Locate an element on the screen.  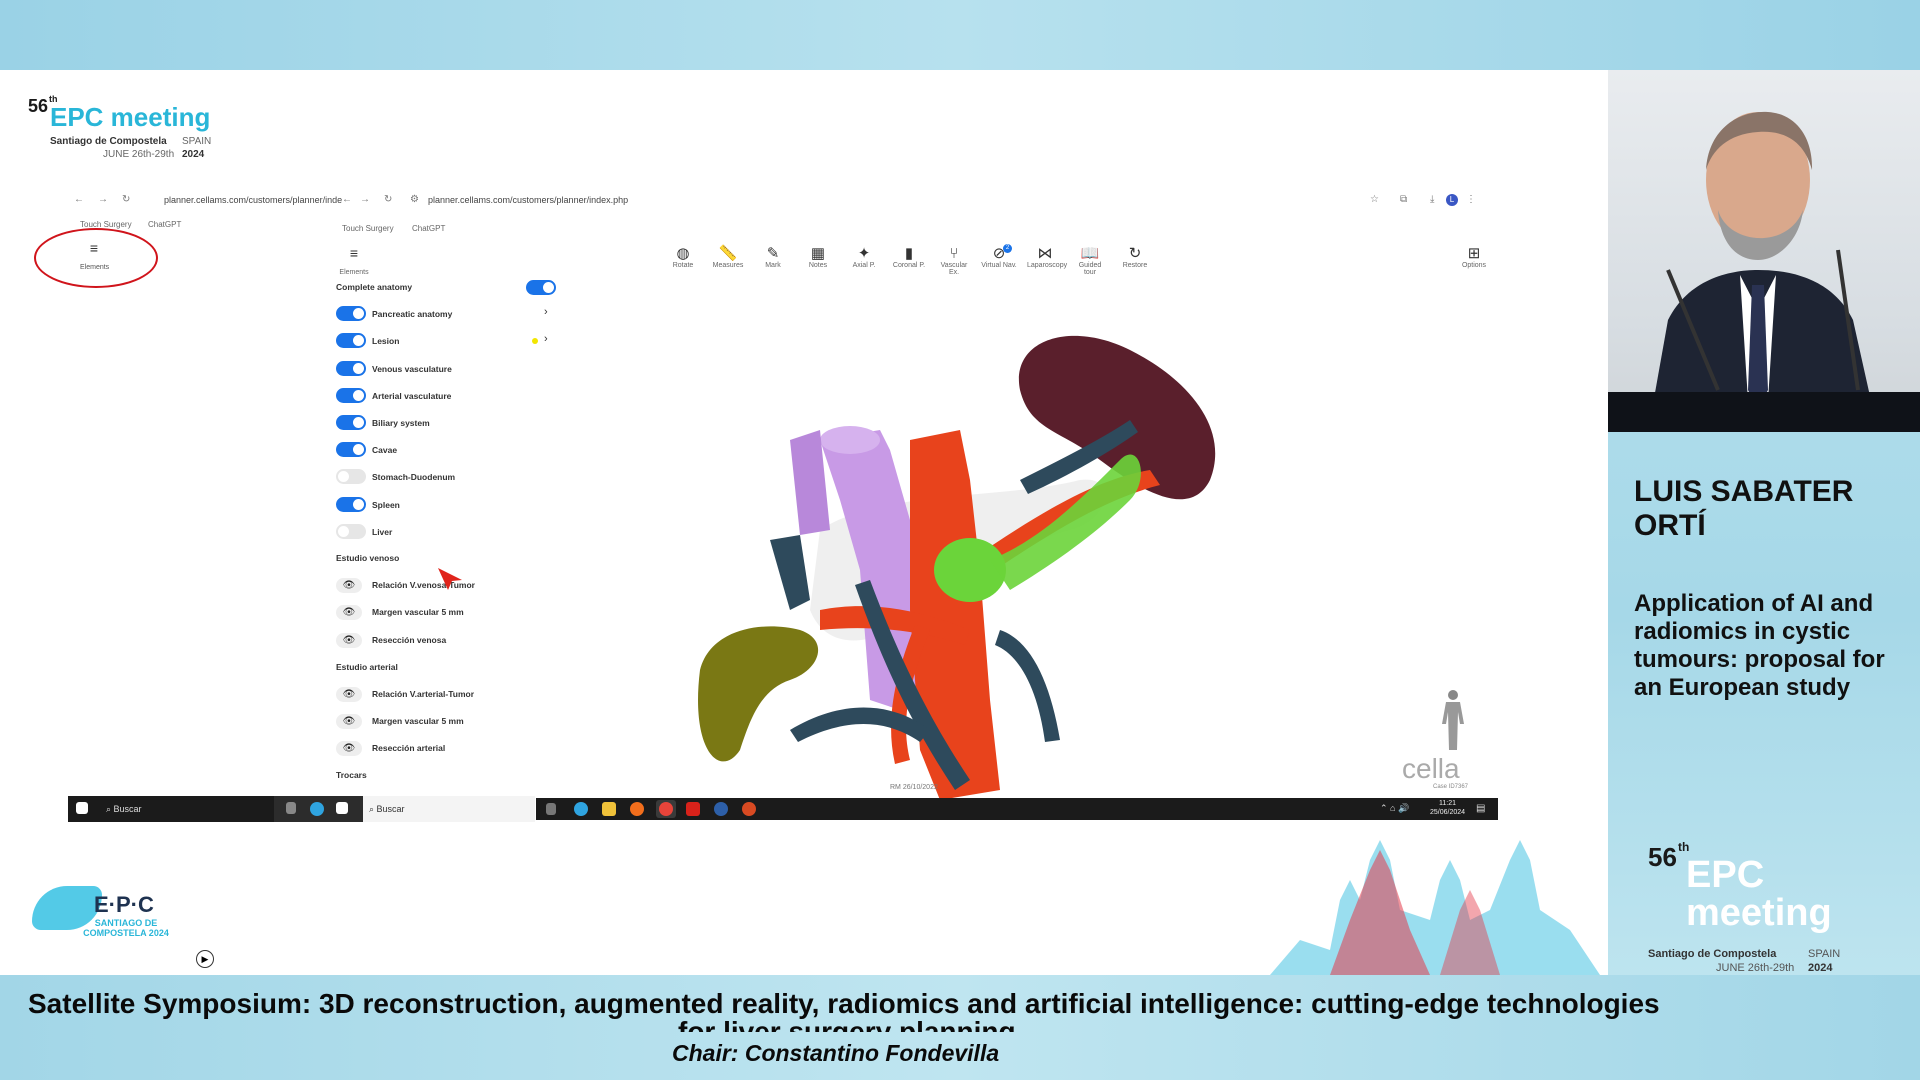
taskbar-clock: 11:21 25/06/2024 is located at coordinates (1447, 808).